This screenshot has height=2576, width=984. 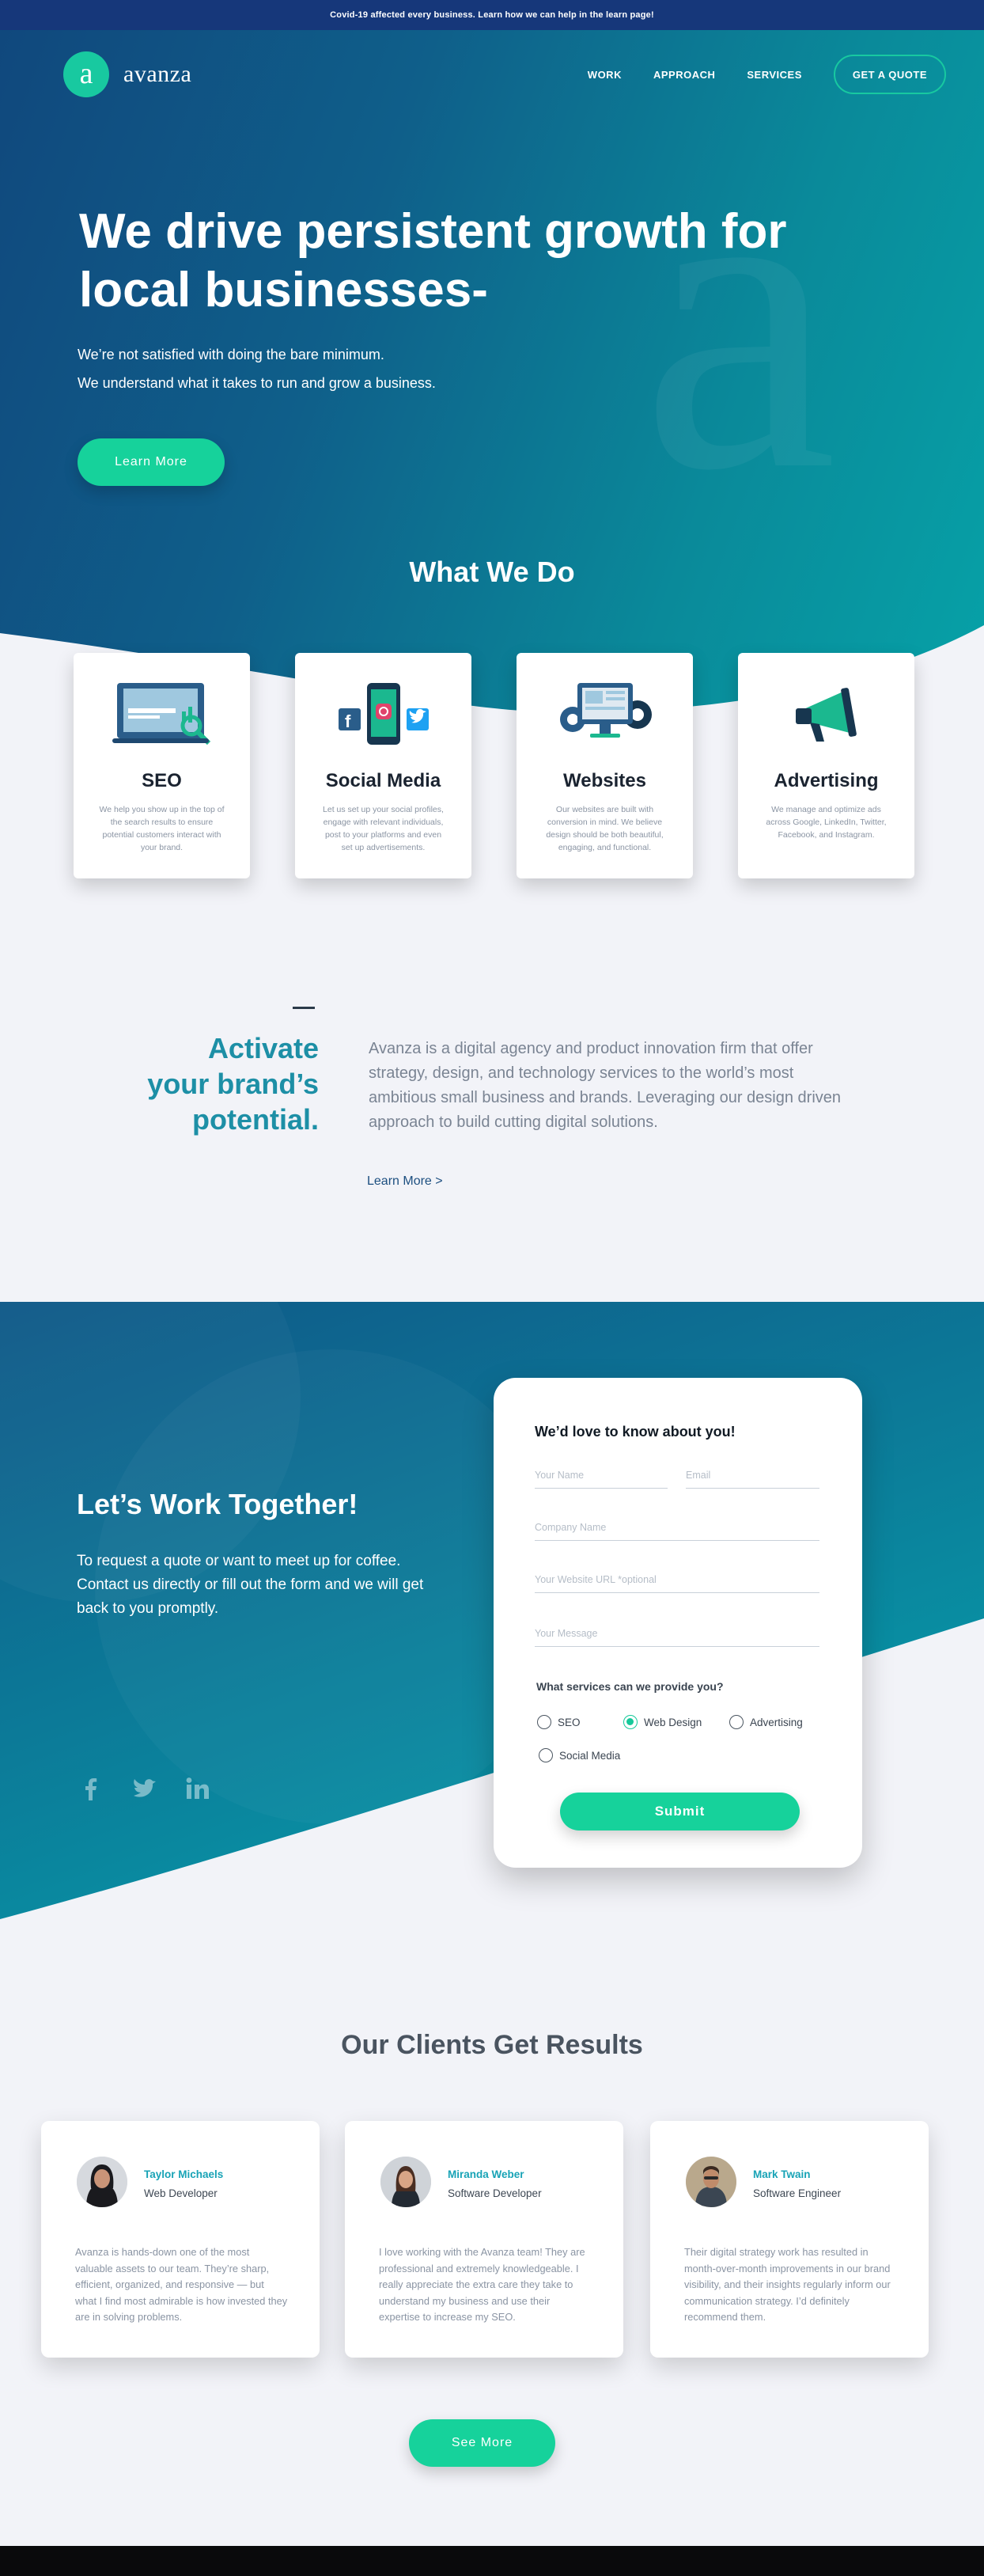 I want to click on activate-heading-line: potential., so click(x=255, y=1119).